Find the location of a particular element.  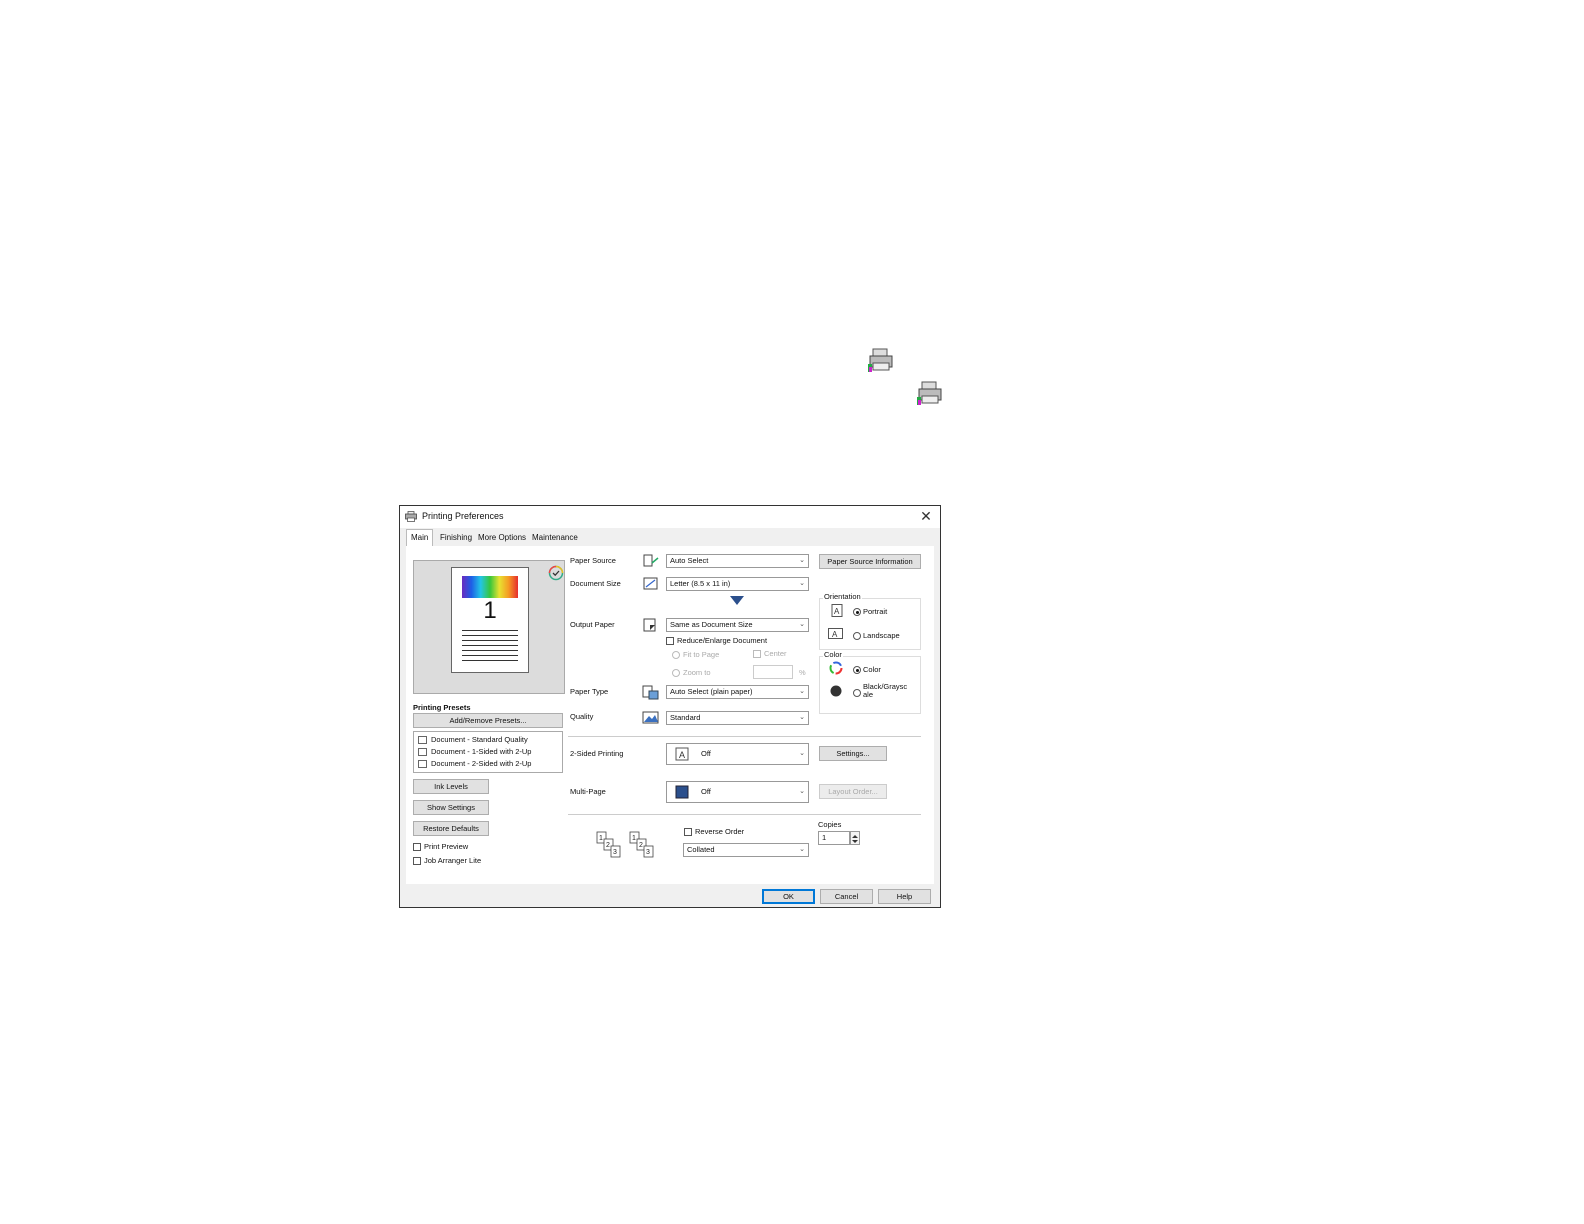

center-checkbox is located at coordinates (757, 654).